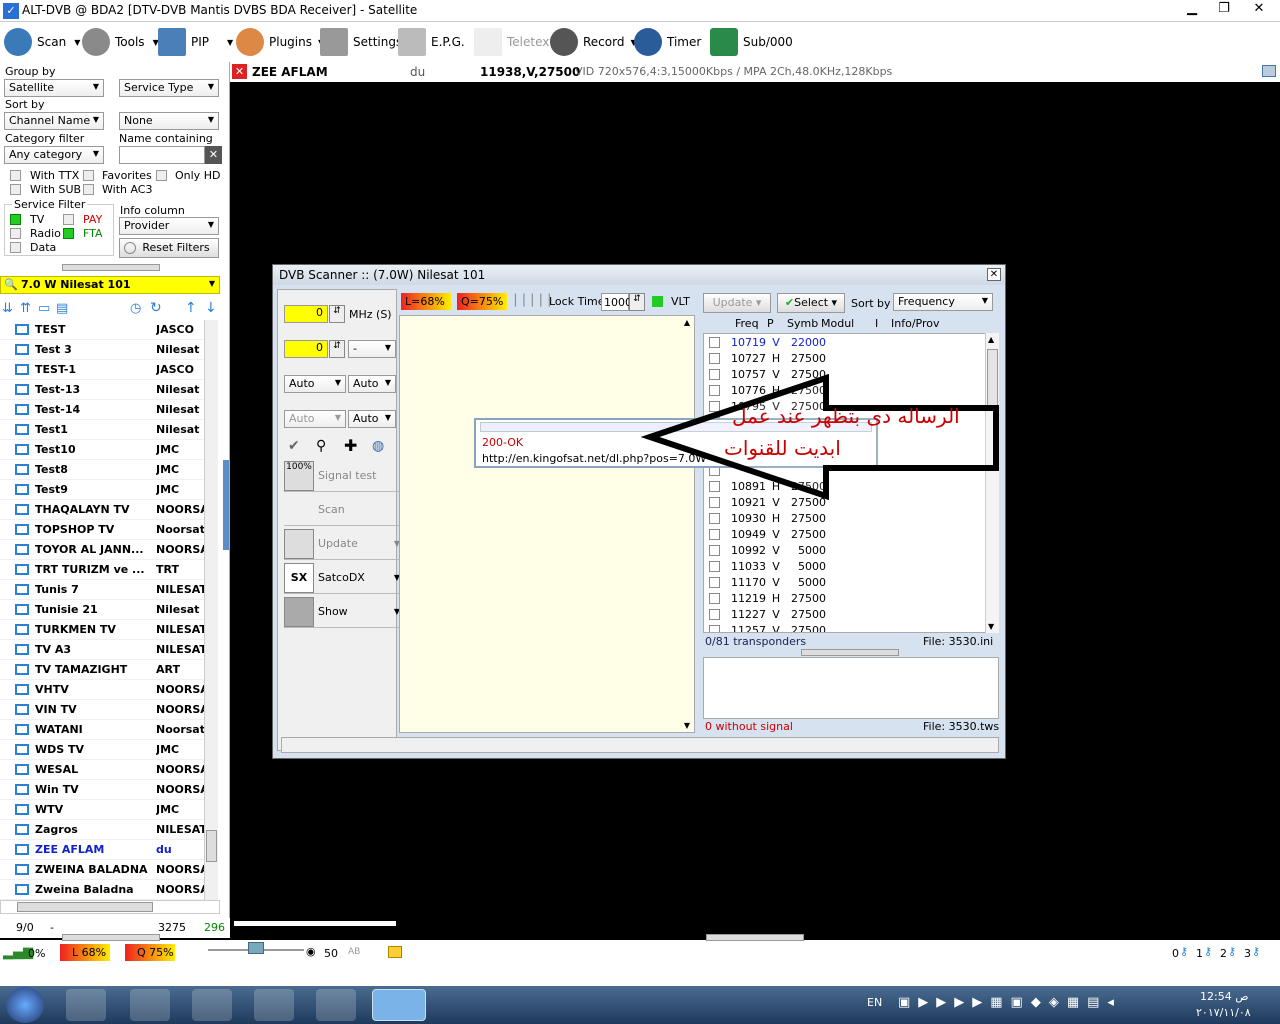 The width and height of the screenshot is (1280, 1024). I want to click on splitter-handle, so click(111, 267).